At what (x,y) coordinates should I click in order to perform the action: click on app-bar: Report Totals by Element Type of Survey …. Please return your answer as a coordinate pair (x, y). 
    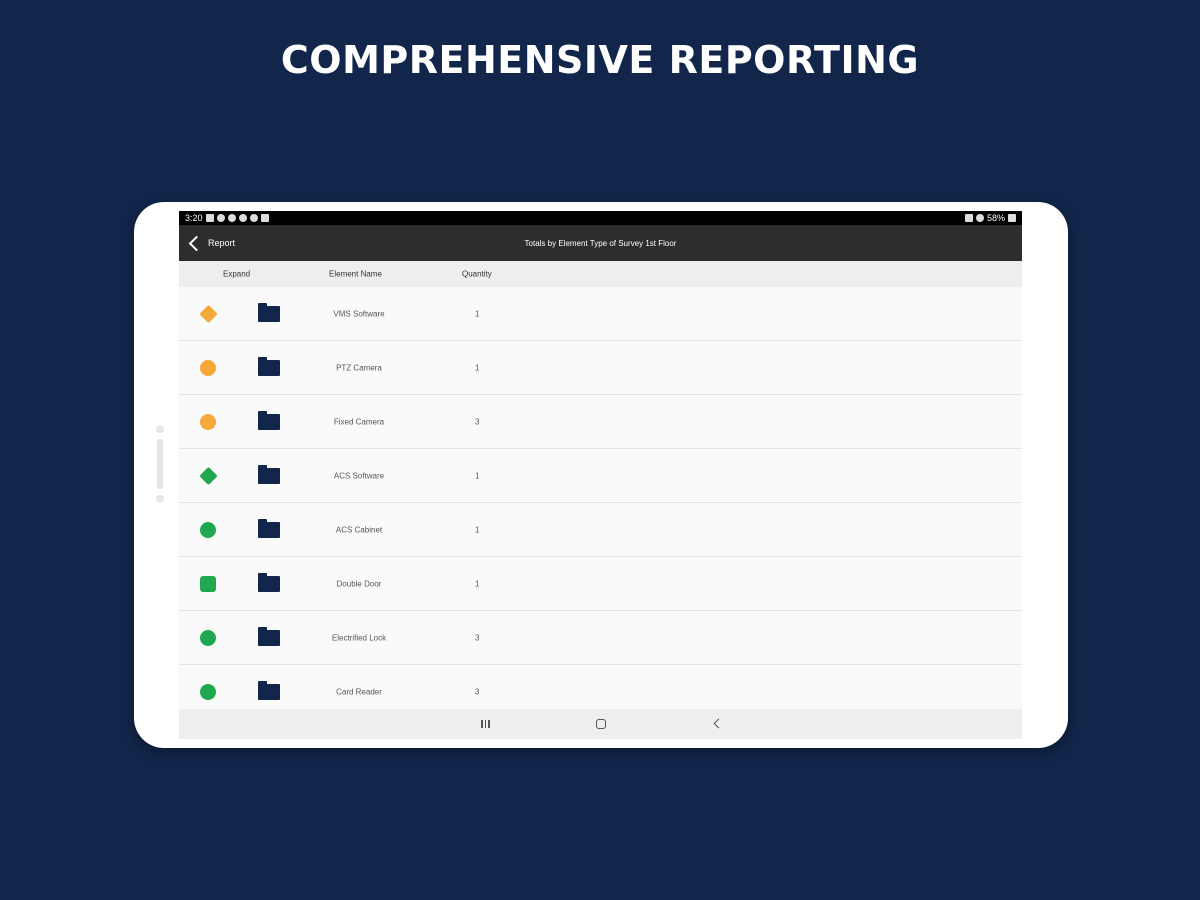
    Looking at the image, I should click on (600, 243).